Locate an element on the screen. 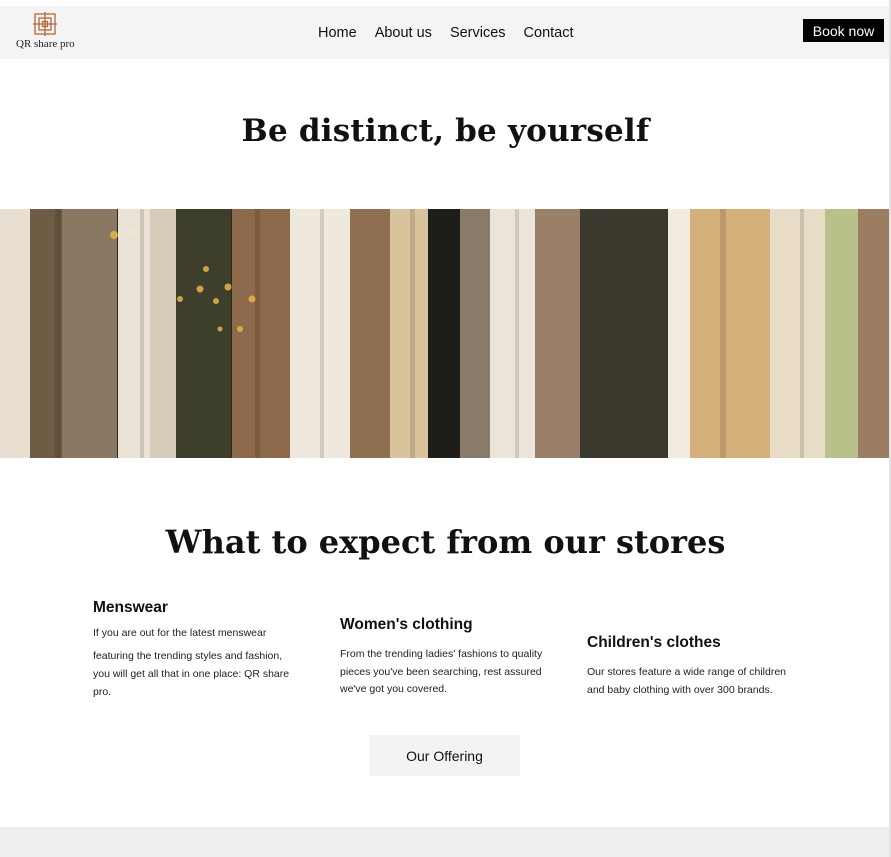  nav-item-contact: Contact is located at coordinates (549, 33).